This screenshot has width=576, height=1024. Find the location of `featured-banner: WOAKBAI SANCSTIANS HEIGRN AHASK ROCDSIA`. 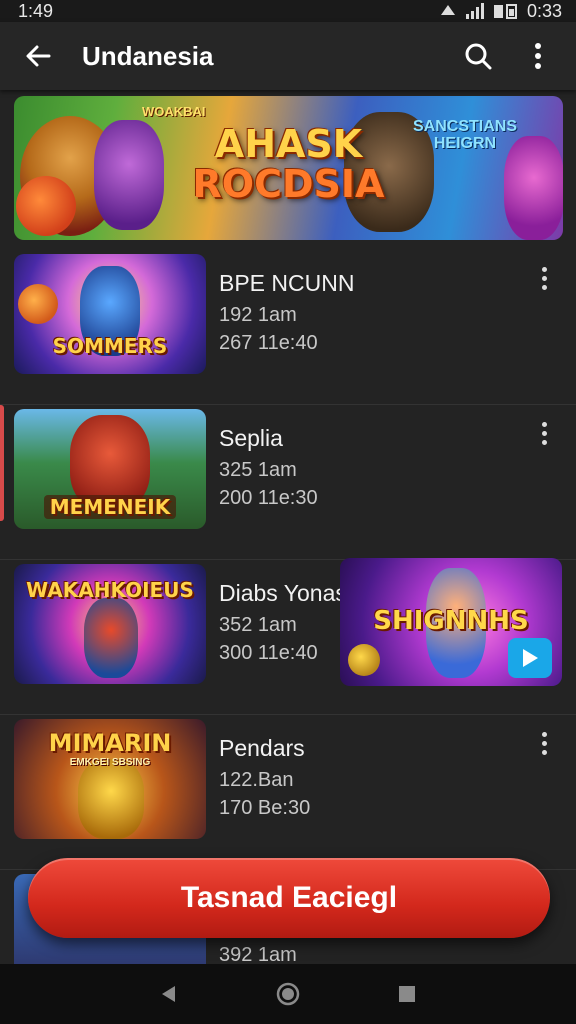

featured-banner: WOAKBAI SANCSTIANS HEIGRN AHASK ROCDSIA is located at coordinates (288, 168).